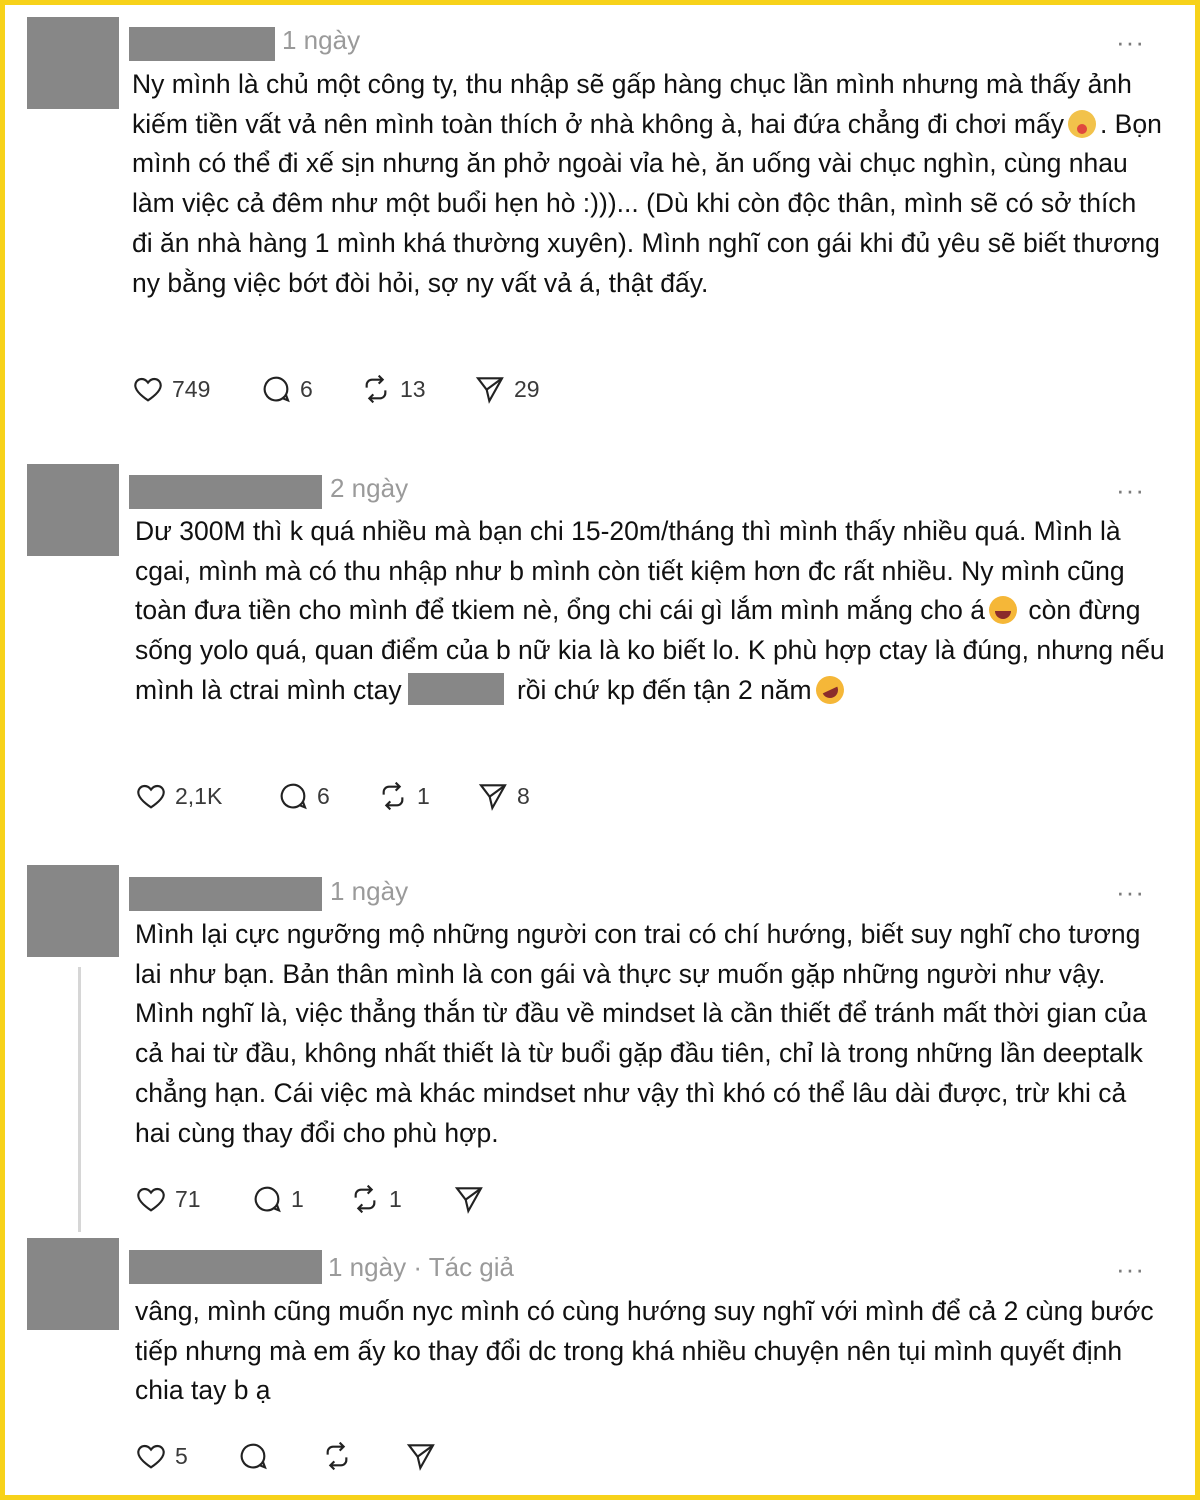  What do you see at coordinates (369, 488) in the screenshot?
I see `post-time: 2 ngày` at bounding box center [369, 488].